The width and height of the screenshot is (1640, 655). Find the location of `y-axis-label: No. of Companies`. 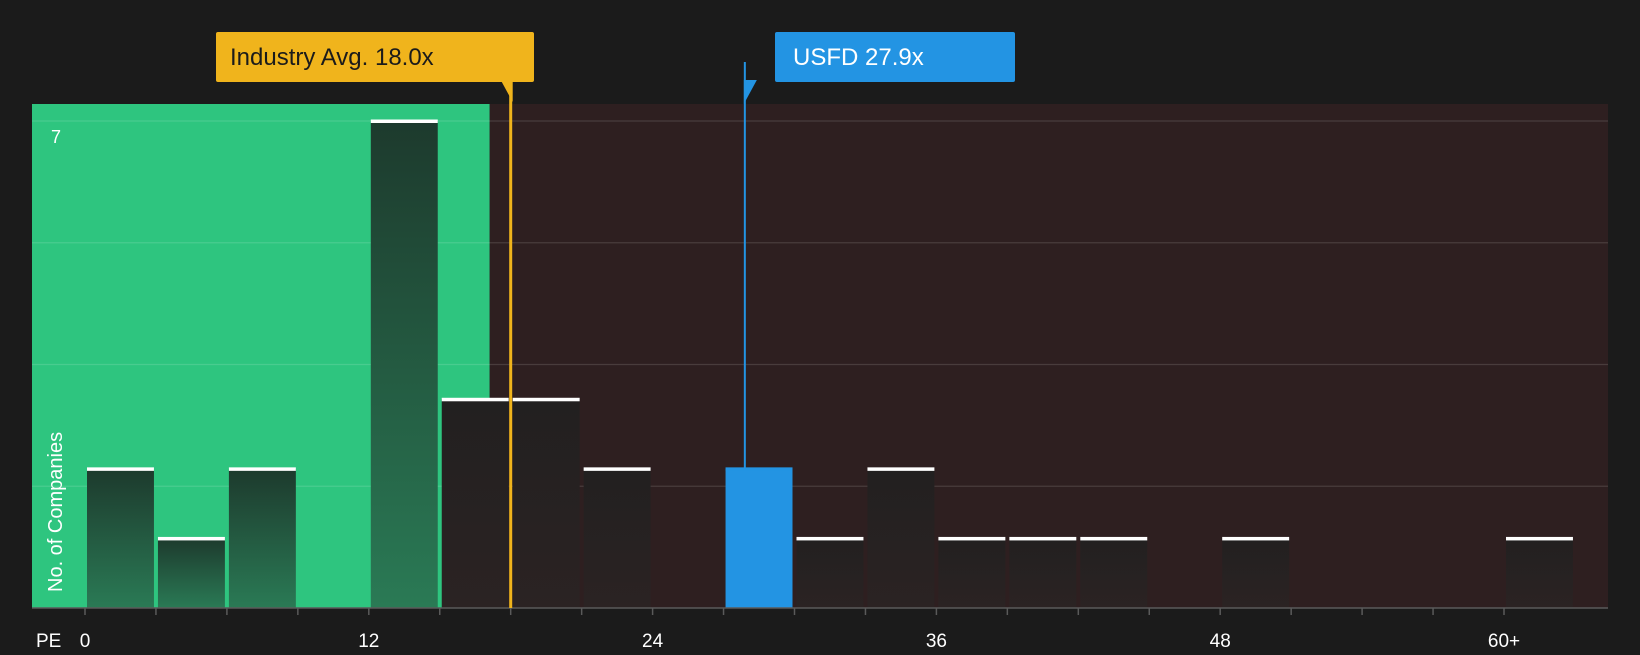

y-axis-label: No. of Companies is located at coordinates (56, 512).